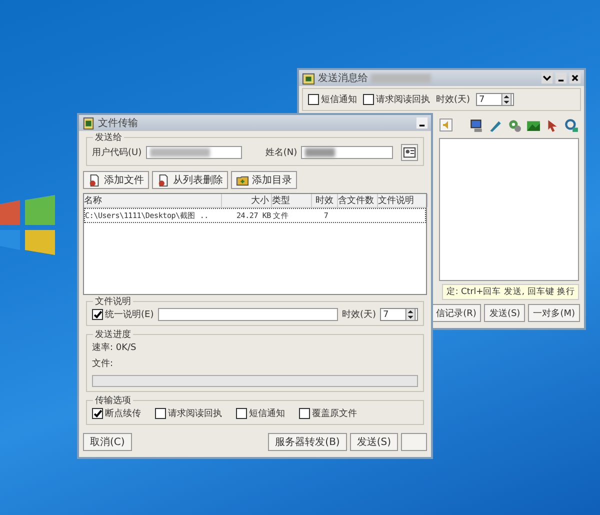 The image size is (600, 515). Describe the element at coordinates (190, 180) in the screenshot. I see `toolbar-button: 从列表删除` at that location.